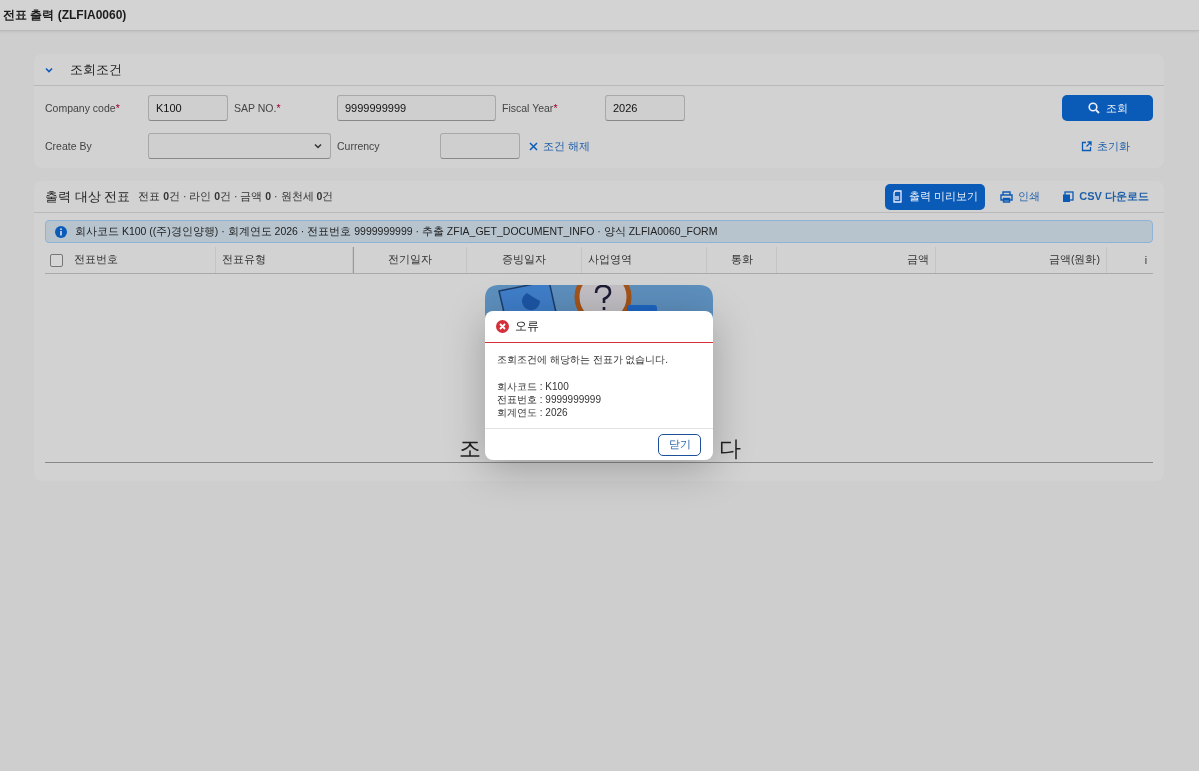 The height and width of the screenshot is (771, 1199). Describe the element at coordinates (583, 360) in the screenshot. I see `dialog-message: 조회조건에 해당하는 전표가 없습니다.` at that location.